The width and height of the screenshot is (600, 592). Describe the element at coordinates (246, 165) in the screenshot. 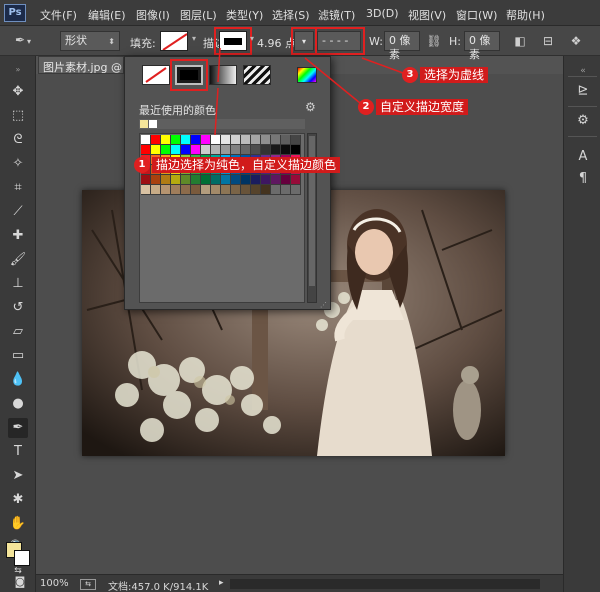

I see `annotation-1-text: 描边选择为纯色，自定义描边颜色` at that location.